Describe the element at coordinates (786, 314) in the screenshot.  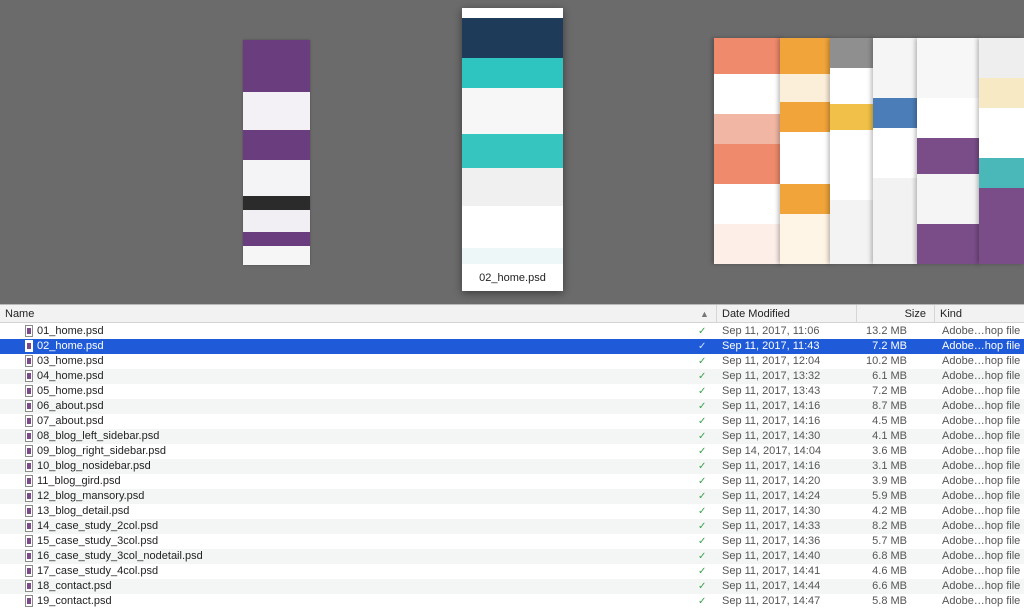
I see `column-header-date-modified: Date Modified` at that location.